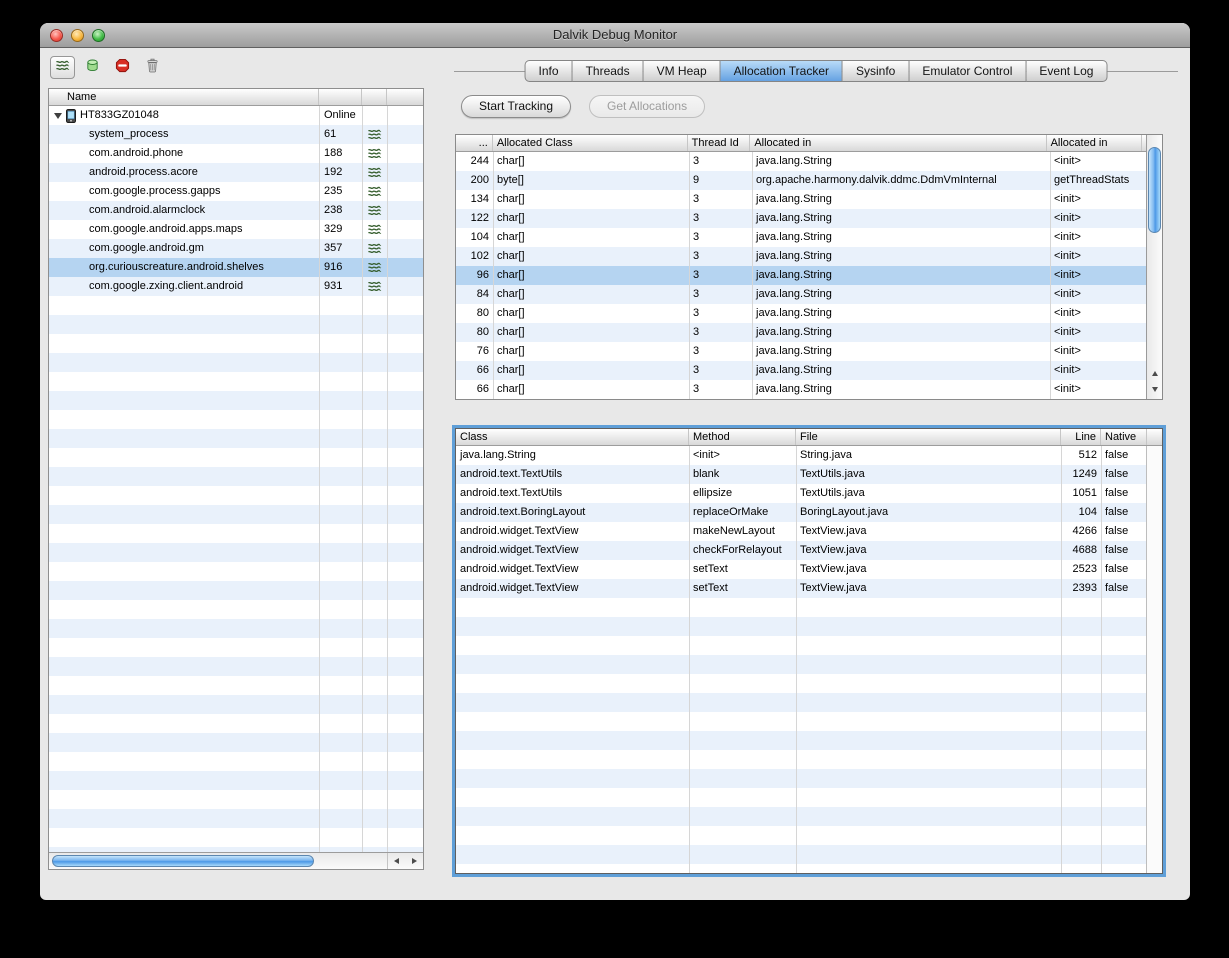 This screenshot has height=958, width=1229. Describe the element at coordinates (719, 143) in the screenshot. I see `column-header-thread-id: Thread Id` at that location.